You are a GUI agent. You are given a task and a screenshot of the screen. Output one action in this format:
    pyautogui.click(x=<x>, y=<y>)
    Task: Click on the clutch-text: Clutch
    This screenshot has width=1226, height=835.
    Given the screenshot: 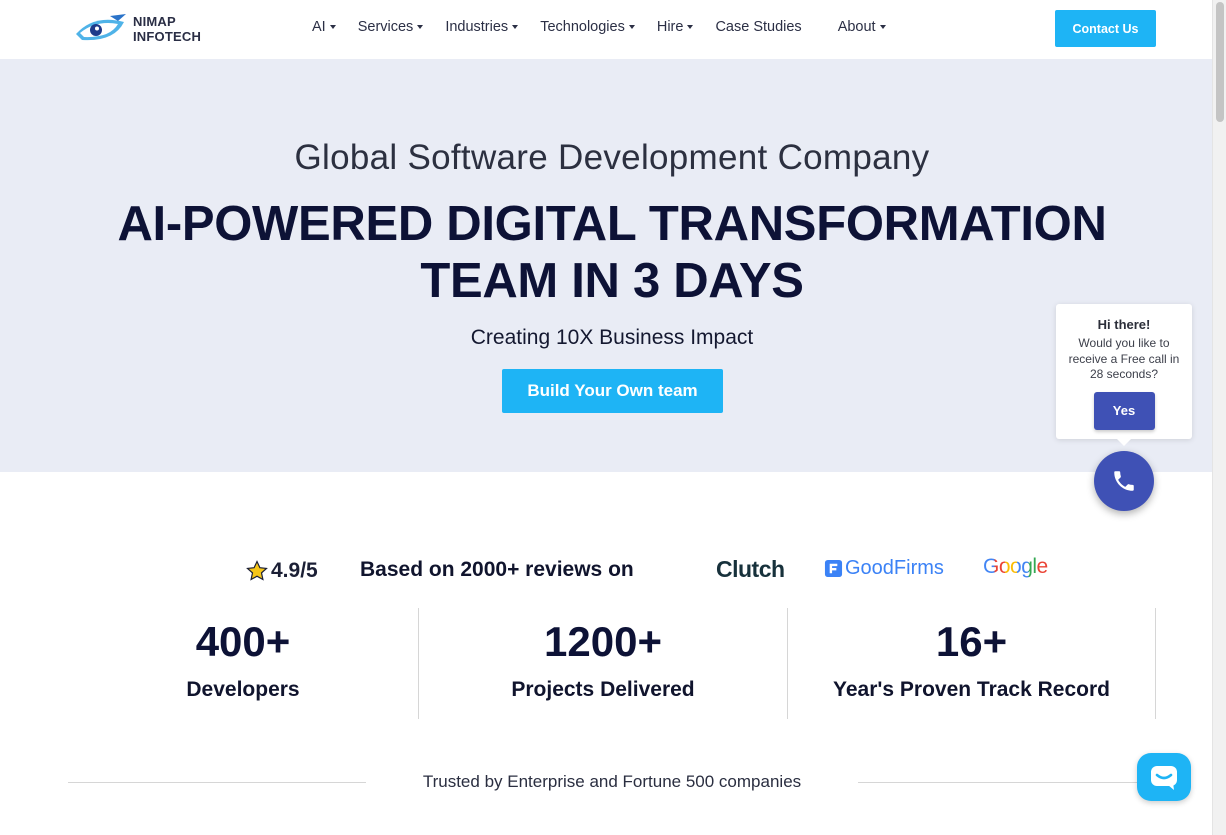 What is the action you would take?
    pyautogui.click(x=750, y=569)
    